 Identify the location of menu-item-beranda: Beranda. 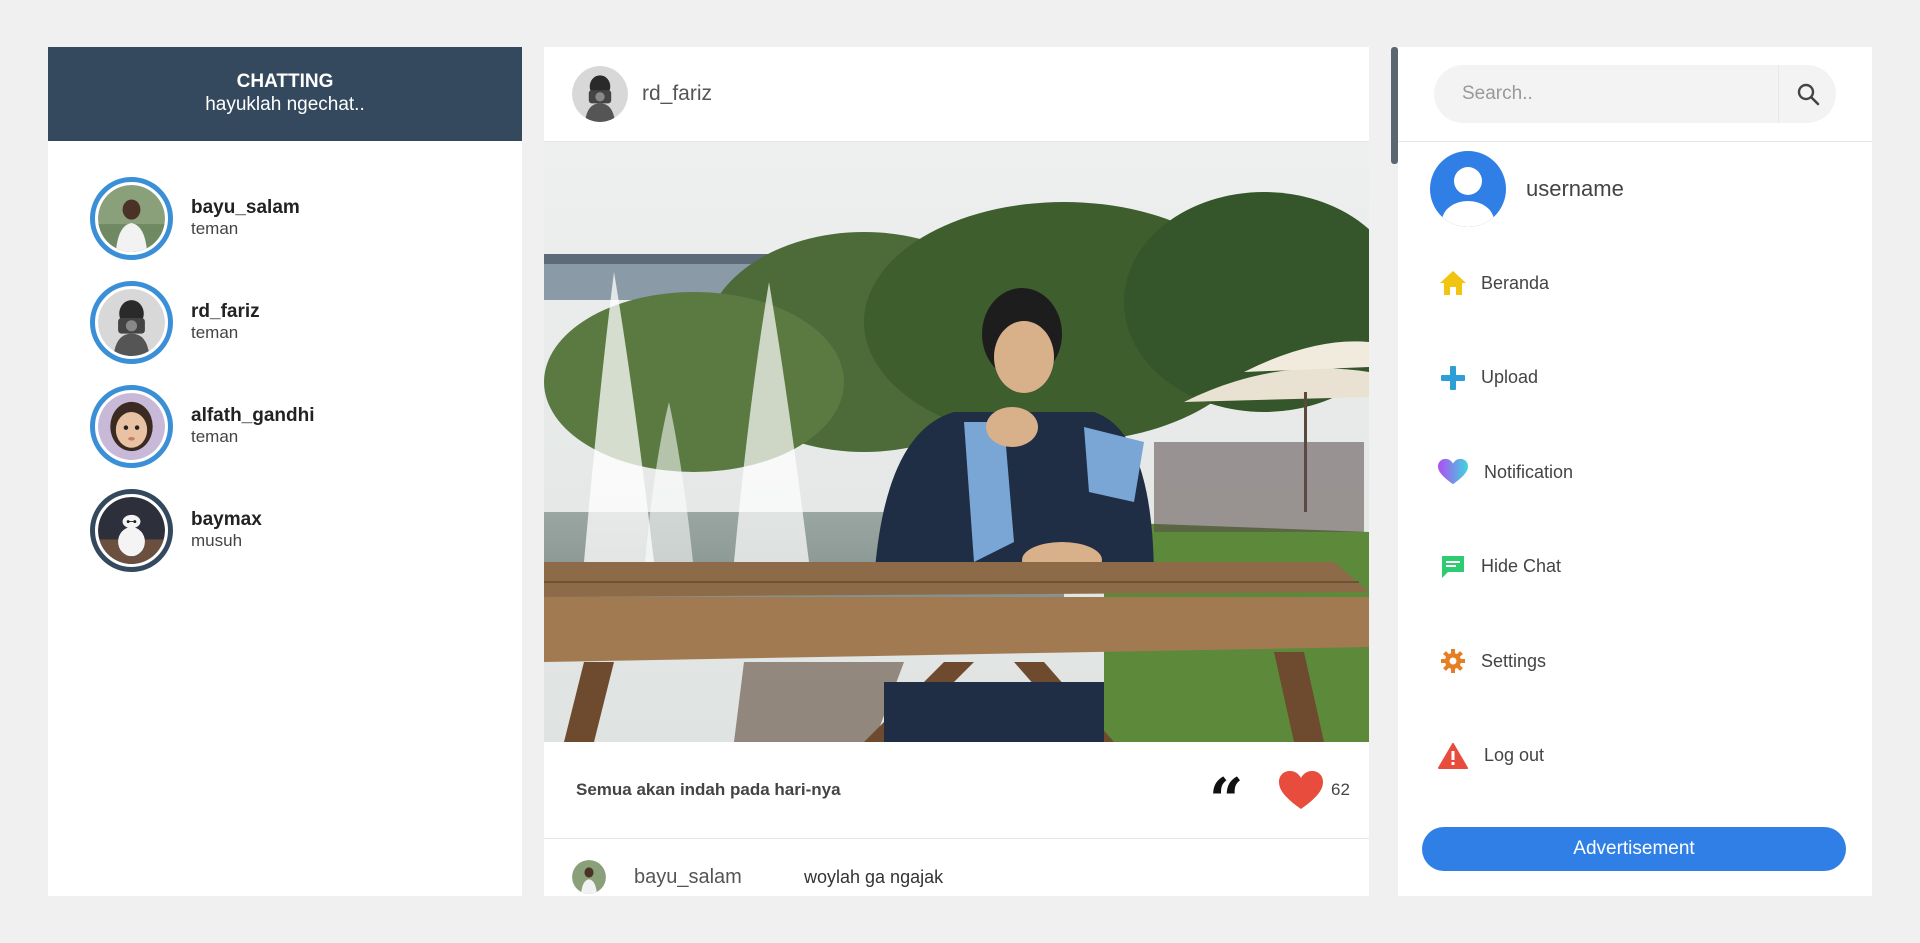
(1635, 283).